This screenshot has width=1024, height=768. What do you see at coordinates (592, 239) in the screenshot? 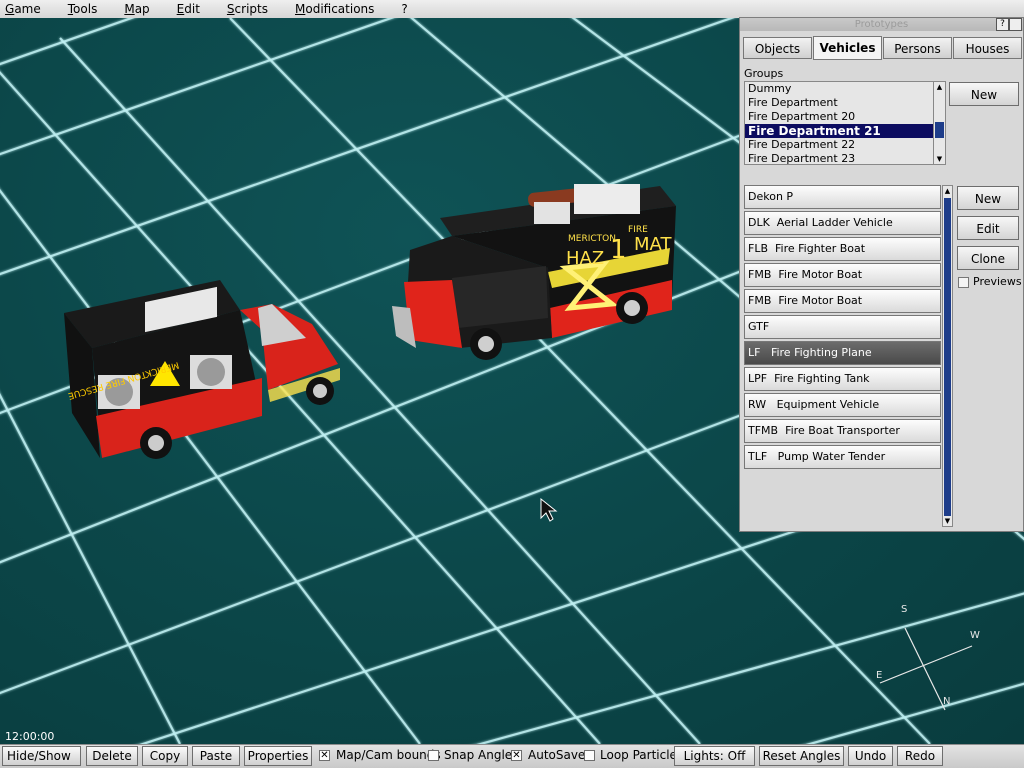
I see `engine-mericton-text: MERICTON` at bounding box center [592, 239].